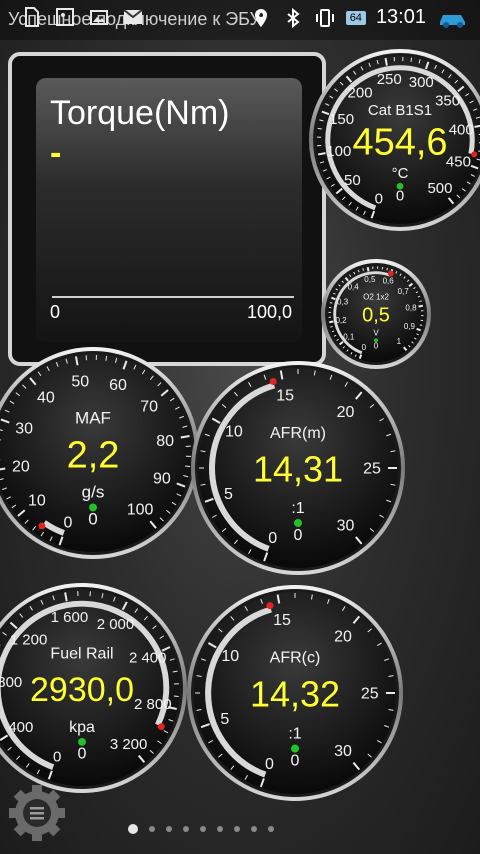 The image size is (480, 854). Describe the element at coordinates (343, 302) in the screenshot. I see `gauge-tick-label: 0,3` at that location.